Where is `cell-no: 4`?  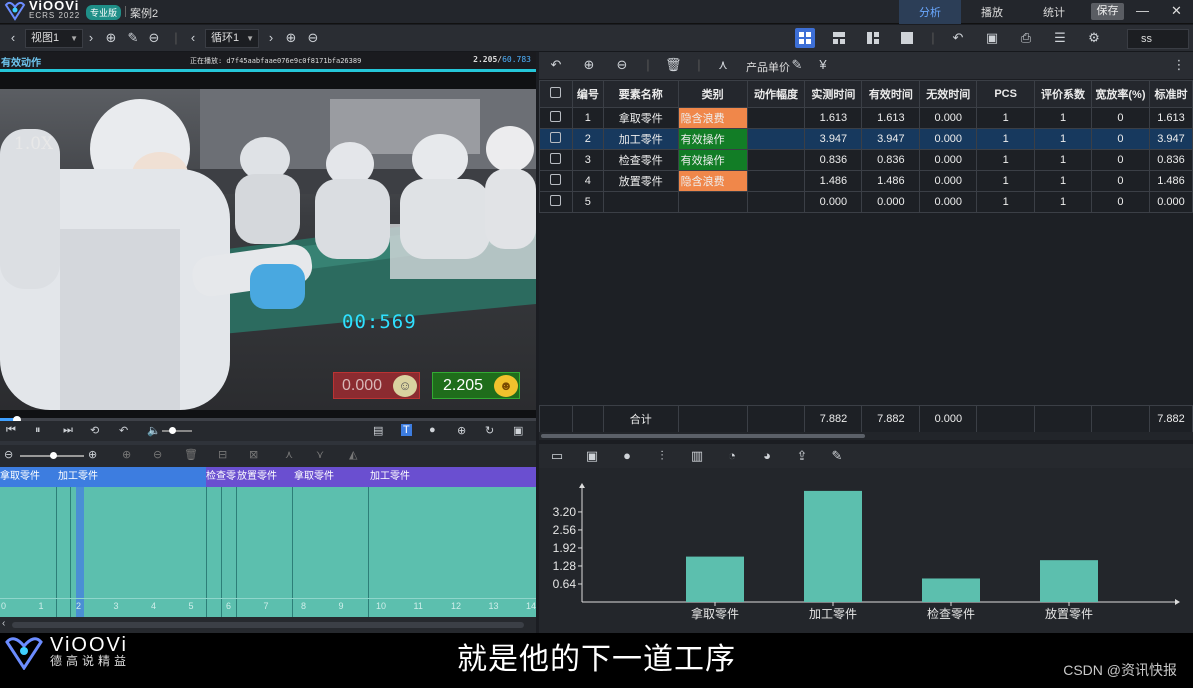 cell-no: 4 is located at coordinates (587, 181).